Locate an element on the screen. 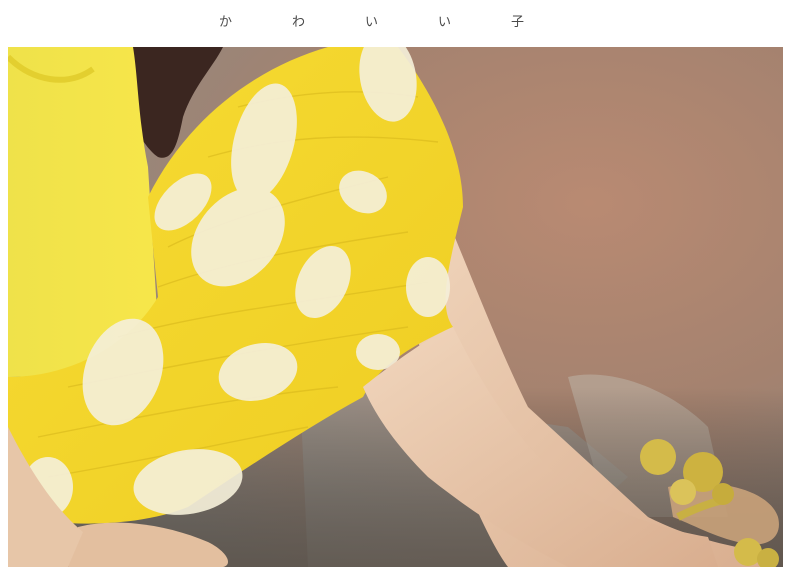 The height and width of the screenshot is (582, 790). title-char-i-2: い is located at coordinates (445, 22).